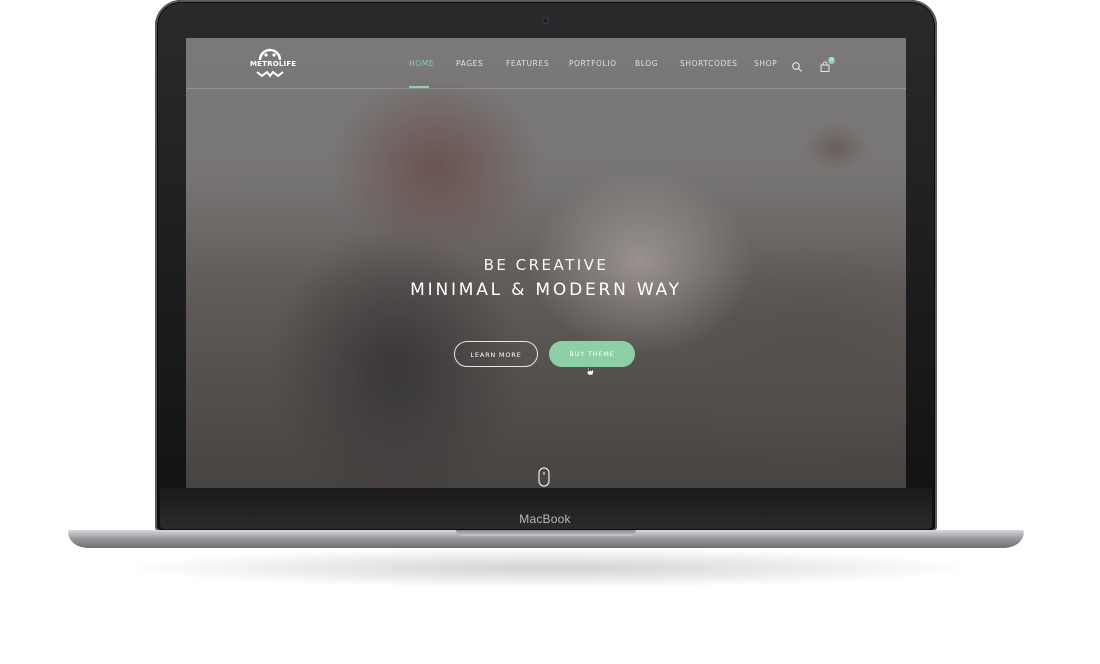 This screenshot has height=664, width=1100. What do you see at coordinates (546, 533) in the screenshot?
I see `laptop-base-notch` at bounding box center [546, 533].